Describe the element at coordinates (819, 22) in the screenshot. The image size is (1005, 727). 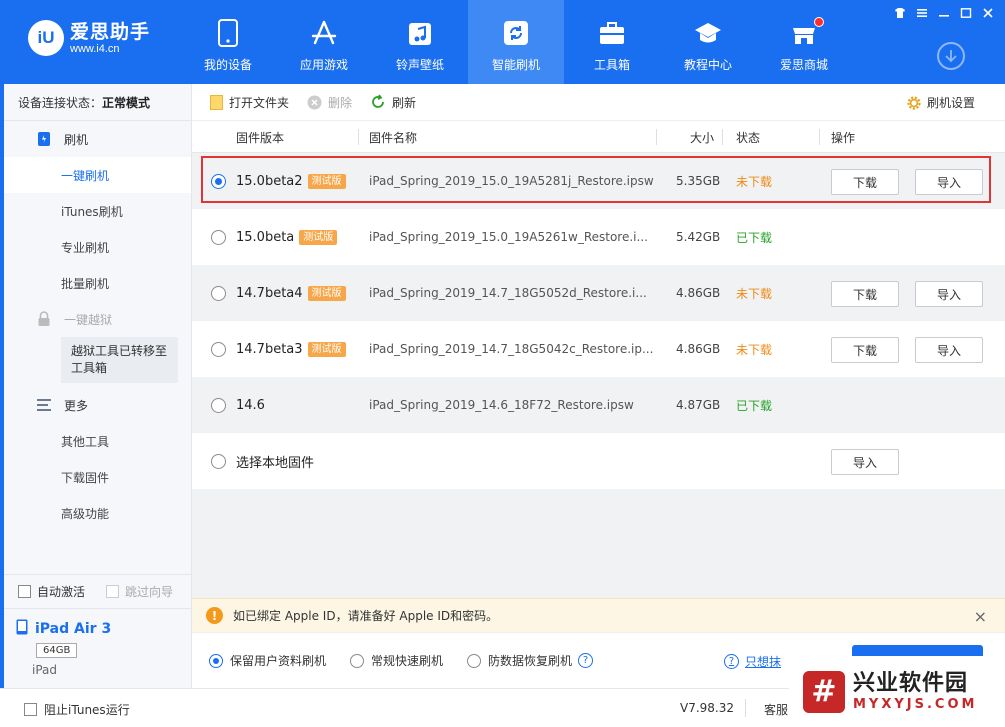
I see `notification-dot` at that location.